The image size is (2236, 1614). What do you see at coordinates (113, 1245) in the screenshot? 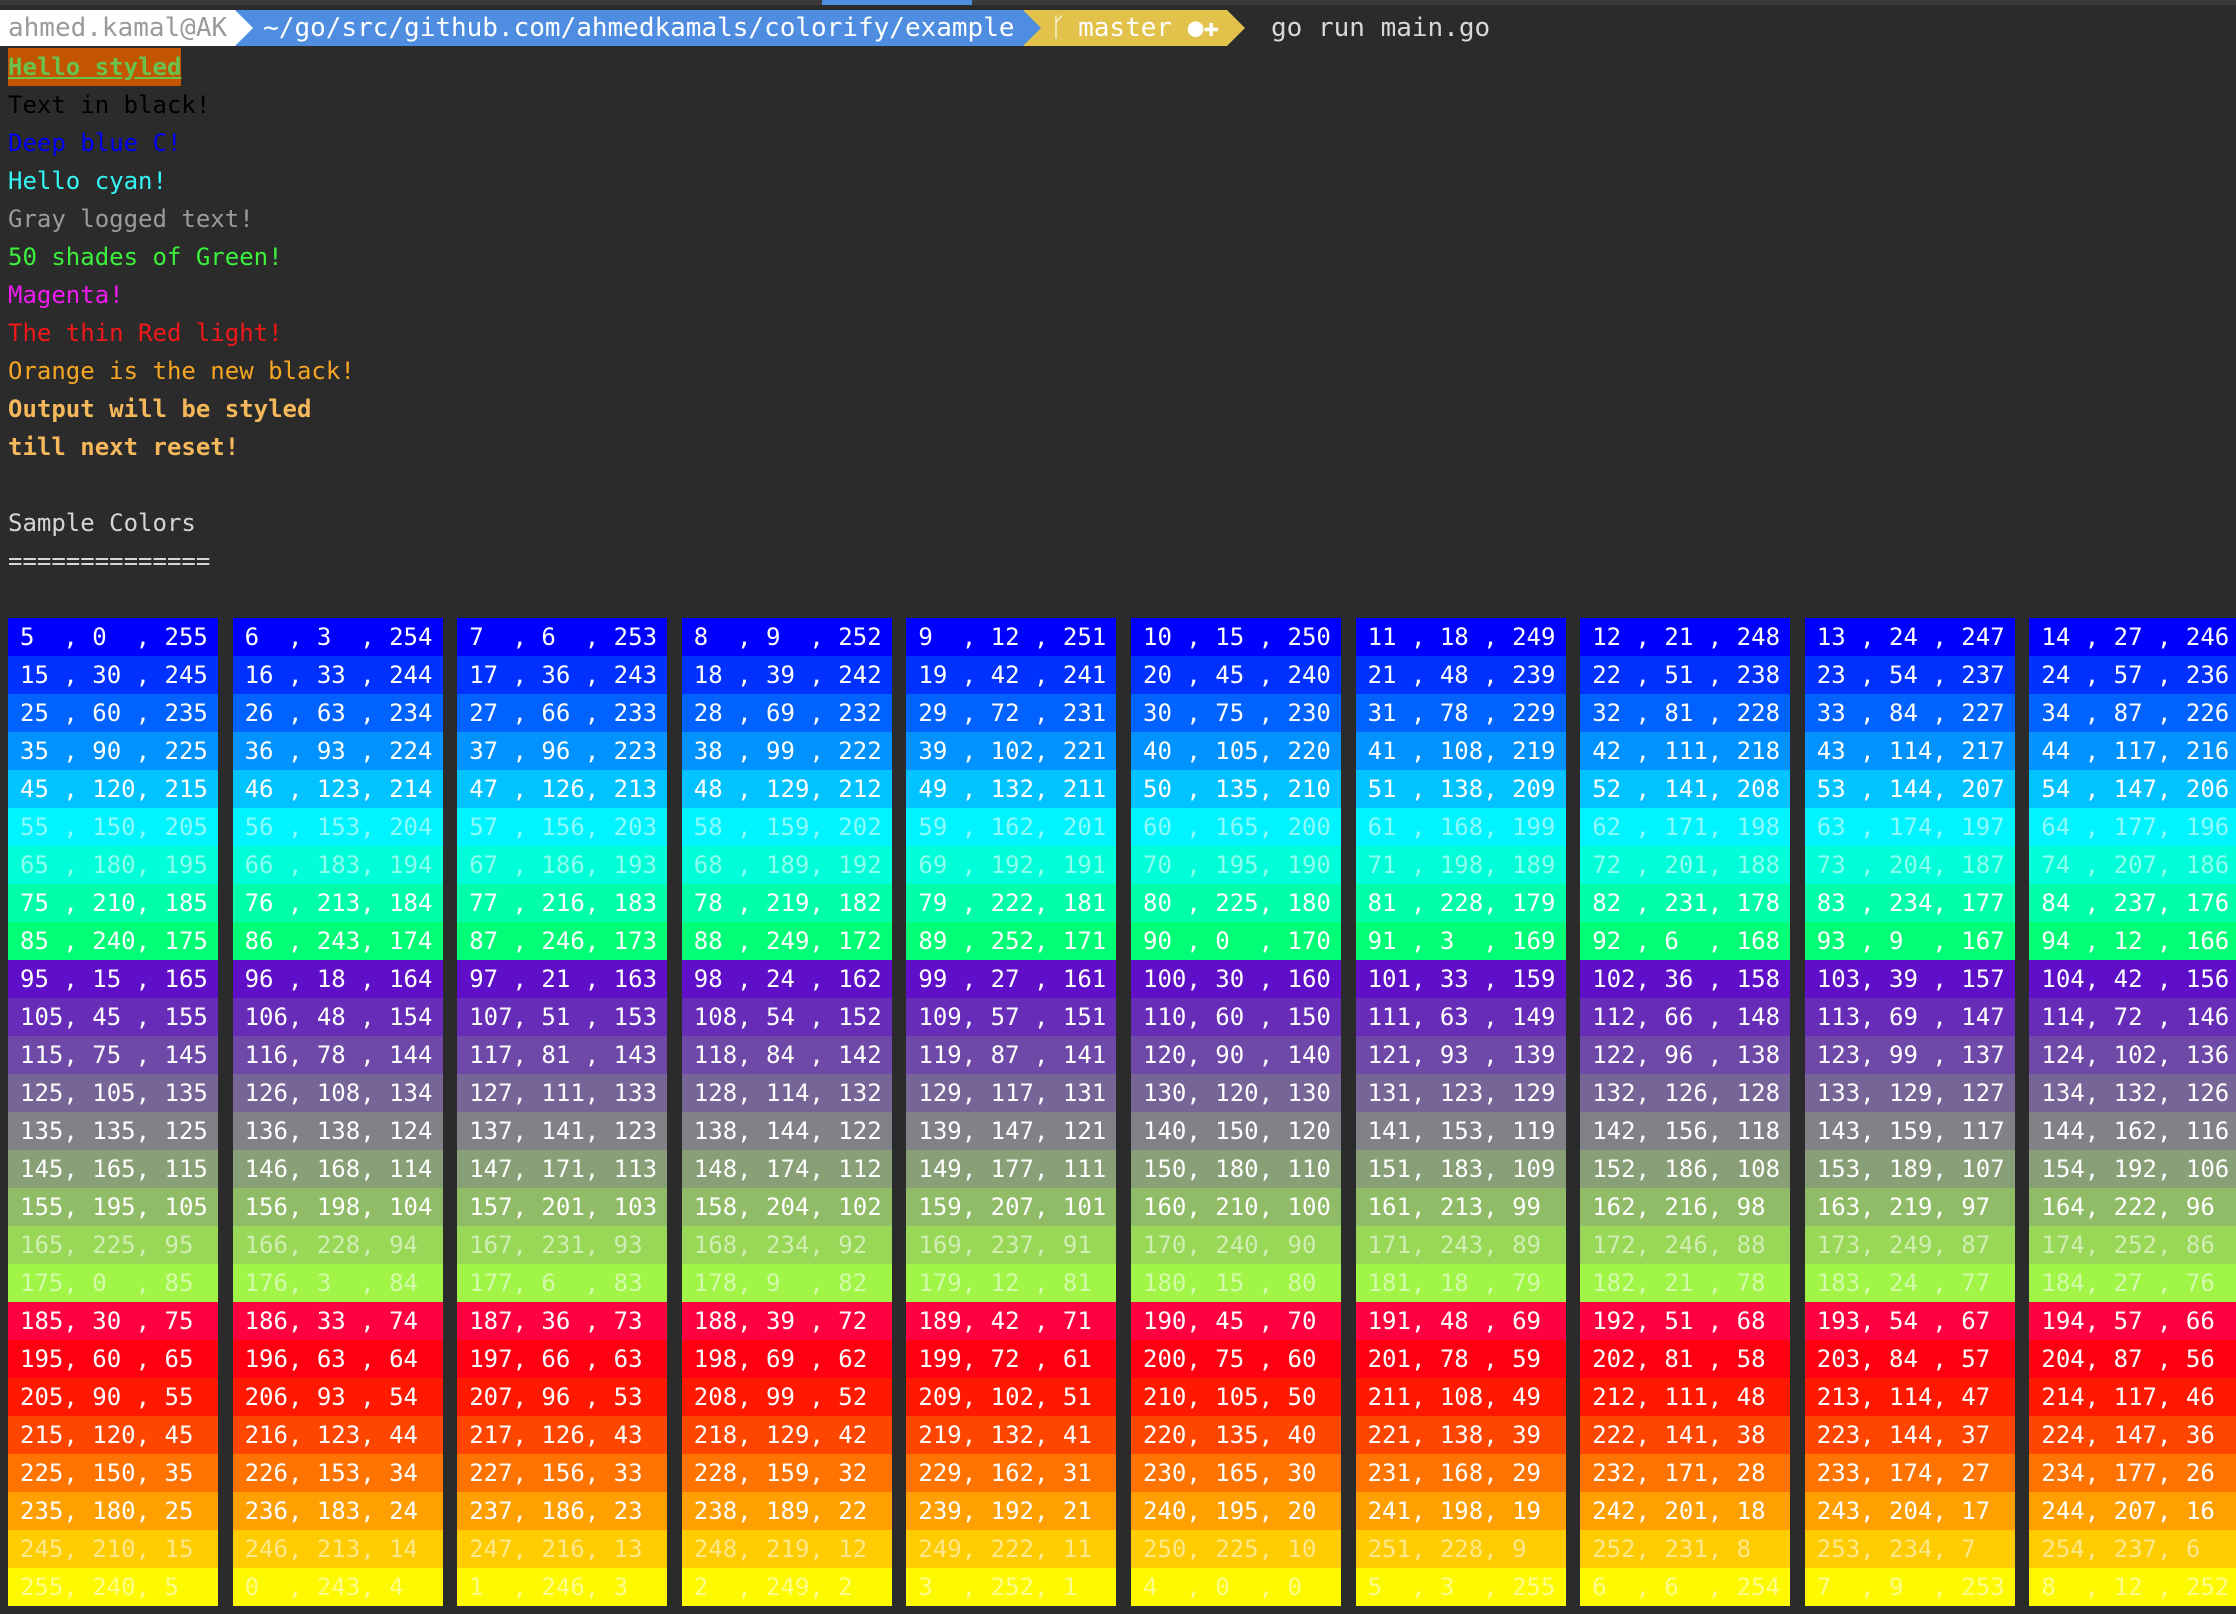
I see `color-swatch-cell: 165, 225, 95` at bounding box center [113, 1245].